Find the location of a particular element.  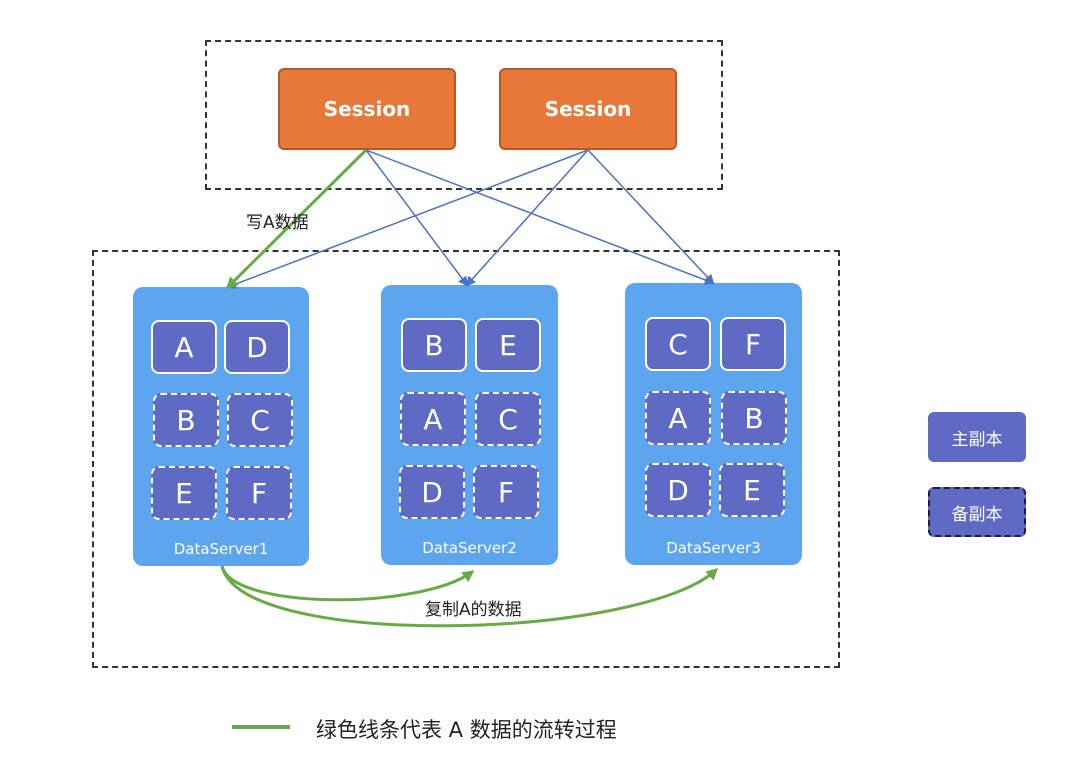

dataserver-2: B E A C D F DataServer2 is located at coordinates (469, 425).